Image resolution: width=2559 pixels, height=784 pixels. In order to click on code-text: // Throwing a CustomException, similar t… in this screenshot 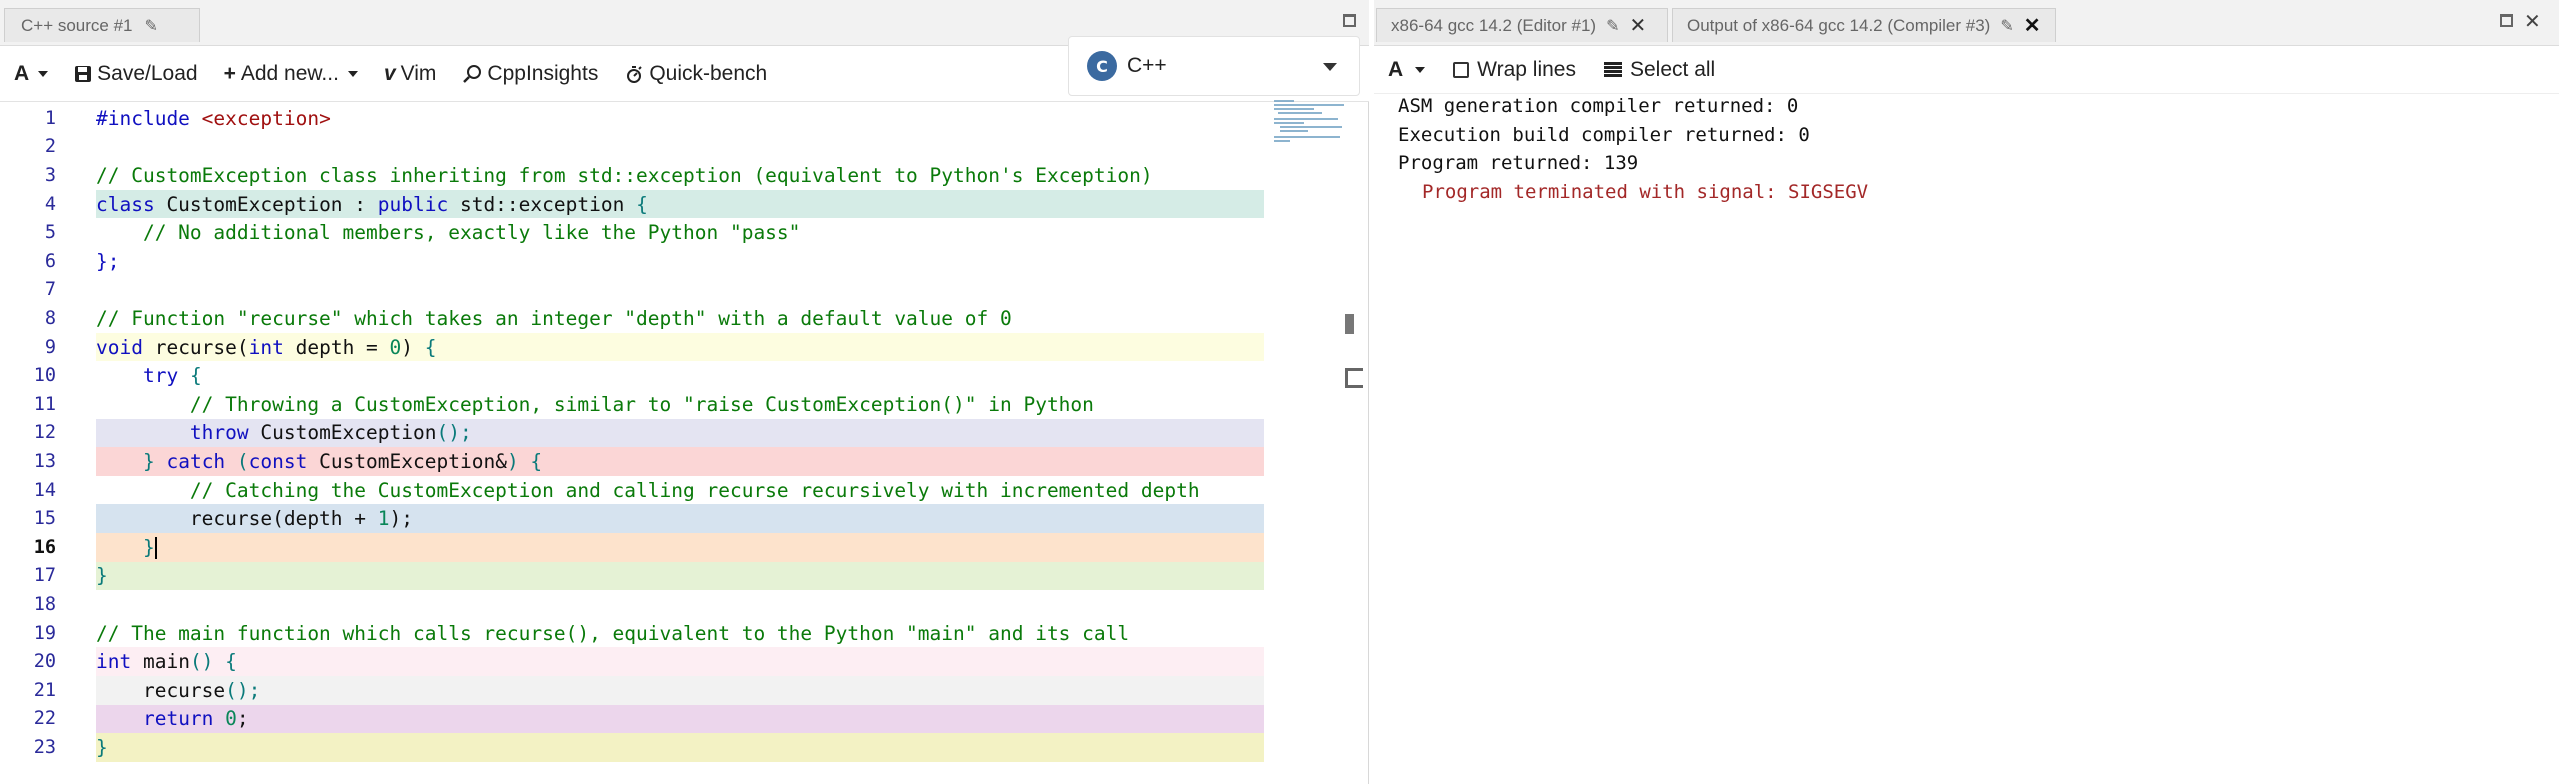, I will do `click(595, 404)`.